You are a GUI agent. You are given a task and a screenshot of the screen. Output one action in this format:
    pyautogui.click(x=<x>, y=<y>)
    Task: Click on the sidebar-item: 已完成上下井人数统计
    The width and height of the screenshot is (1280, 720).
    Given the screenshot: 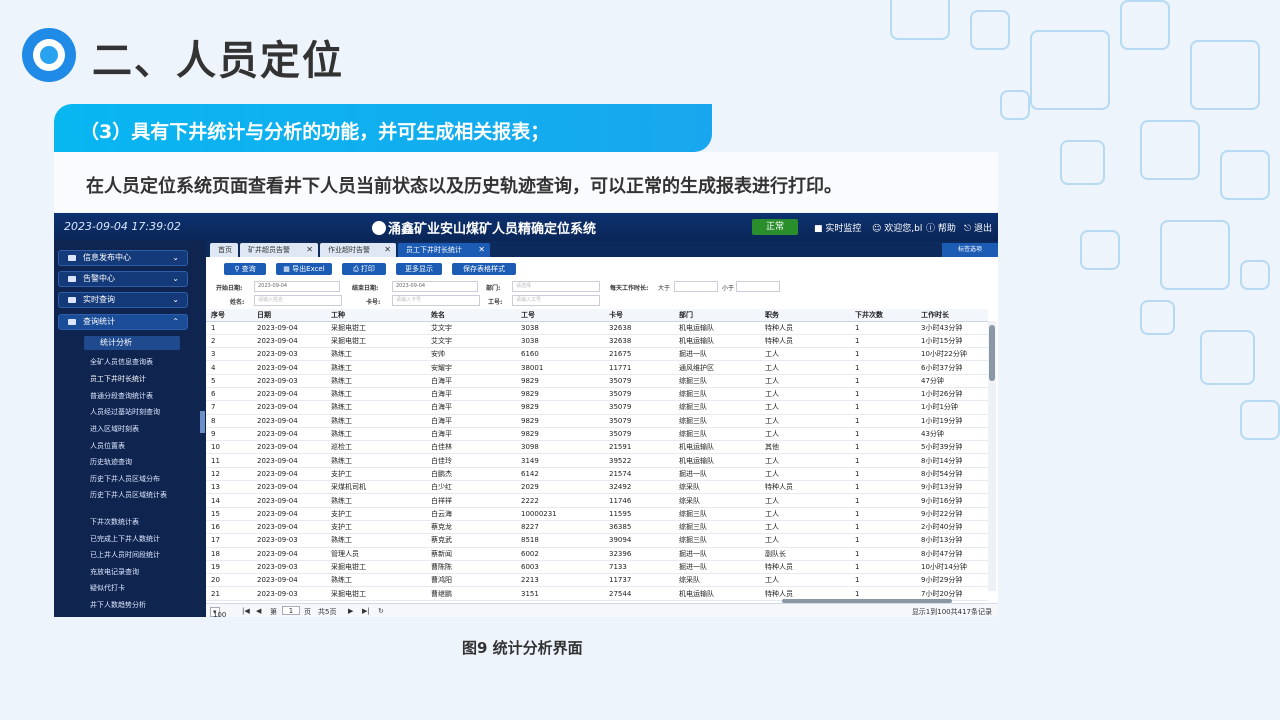 What is the action you would take?
    pyautogui.click(x=125, y=539)
    